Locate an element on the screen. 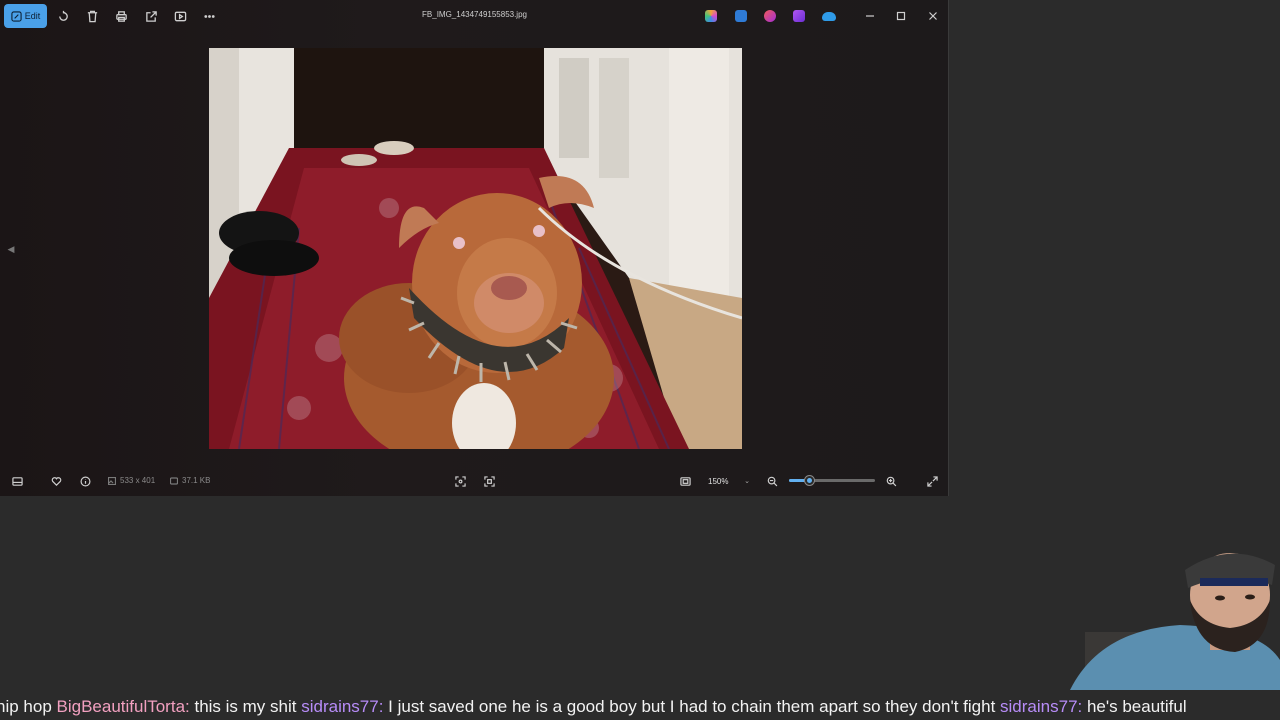  webcam-overlay is located at coordinates (1170, 615).